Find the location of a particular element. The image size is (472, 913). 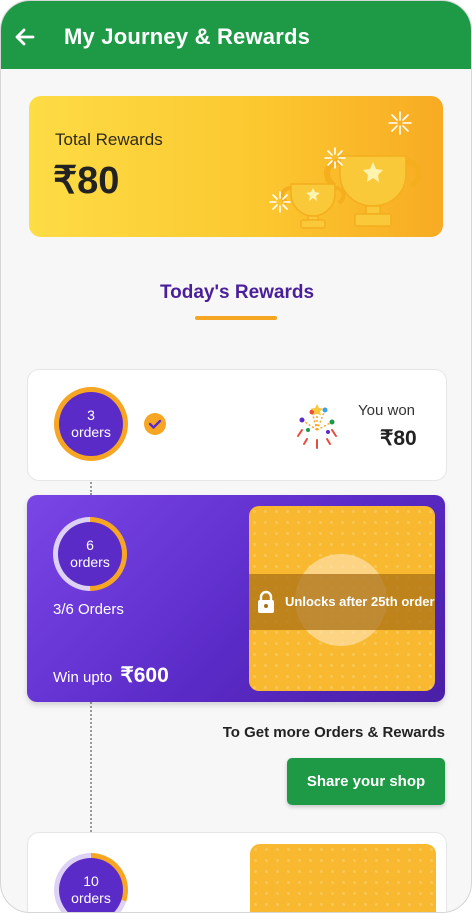

page-title: My Journey & Rewards is located at coordinates (187, 36).